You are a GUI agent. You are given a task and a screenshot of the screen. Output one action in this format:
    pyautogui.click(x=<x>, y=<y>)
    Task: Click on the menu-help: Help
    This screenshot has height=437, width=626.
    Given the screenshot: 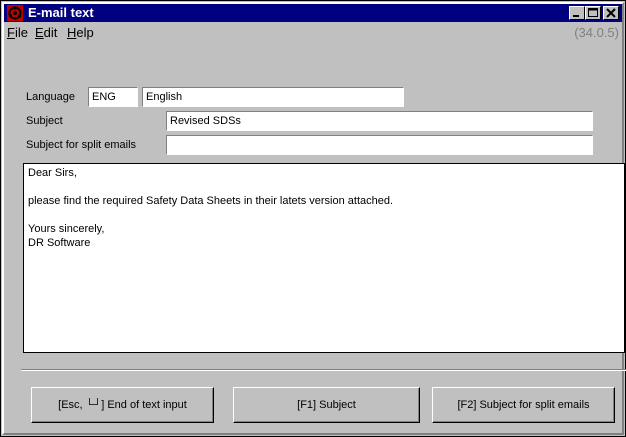 What is the action you would take?
    pyautogui.click(x=80, y=33)
    